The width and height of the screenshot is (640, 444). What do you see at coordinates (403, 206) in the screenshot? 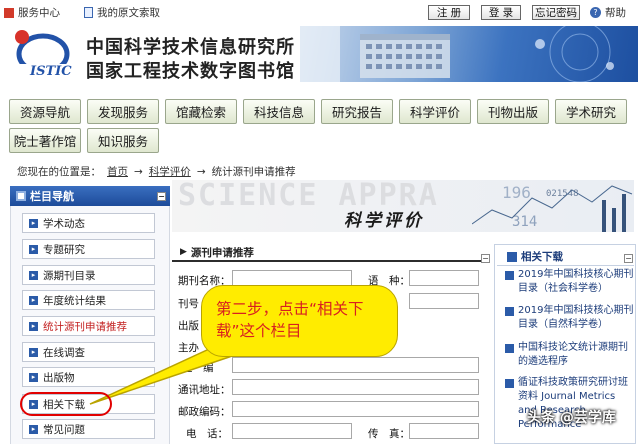
I see `science-evaluation-banner: SCIENCE APPRA 196 021548 314 科学评价` at bounding box center [403, 206].